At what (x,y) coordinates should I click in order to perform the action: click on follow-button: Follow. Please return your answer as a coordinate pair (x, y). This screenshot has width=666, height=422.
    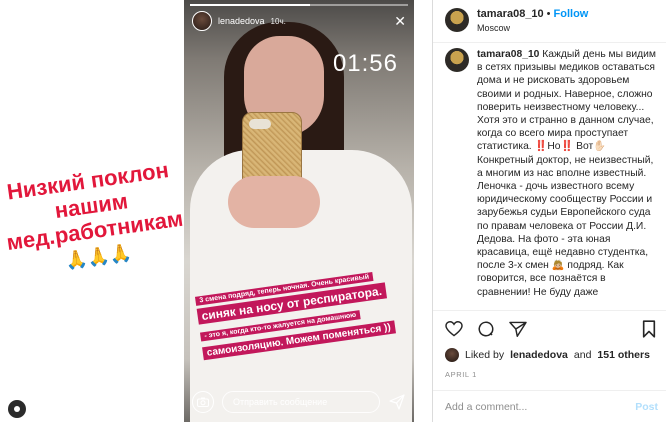
    Looking at the image, I should click on (571, 14).